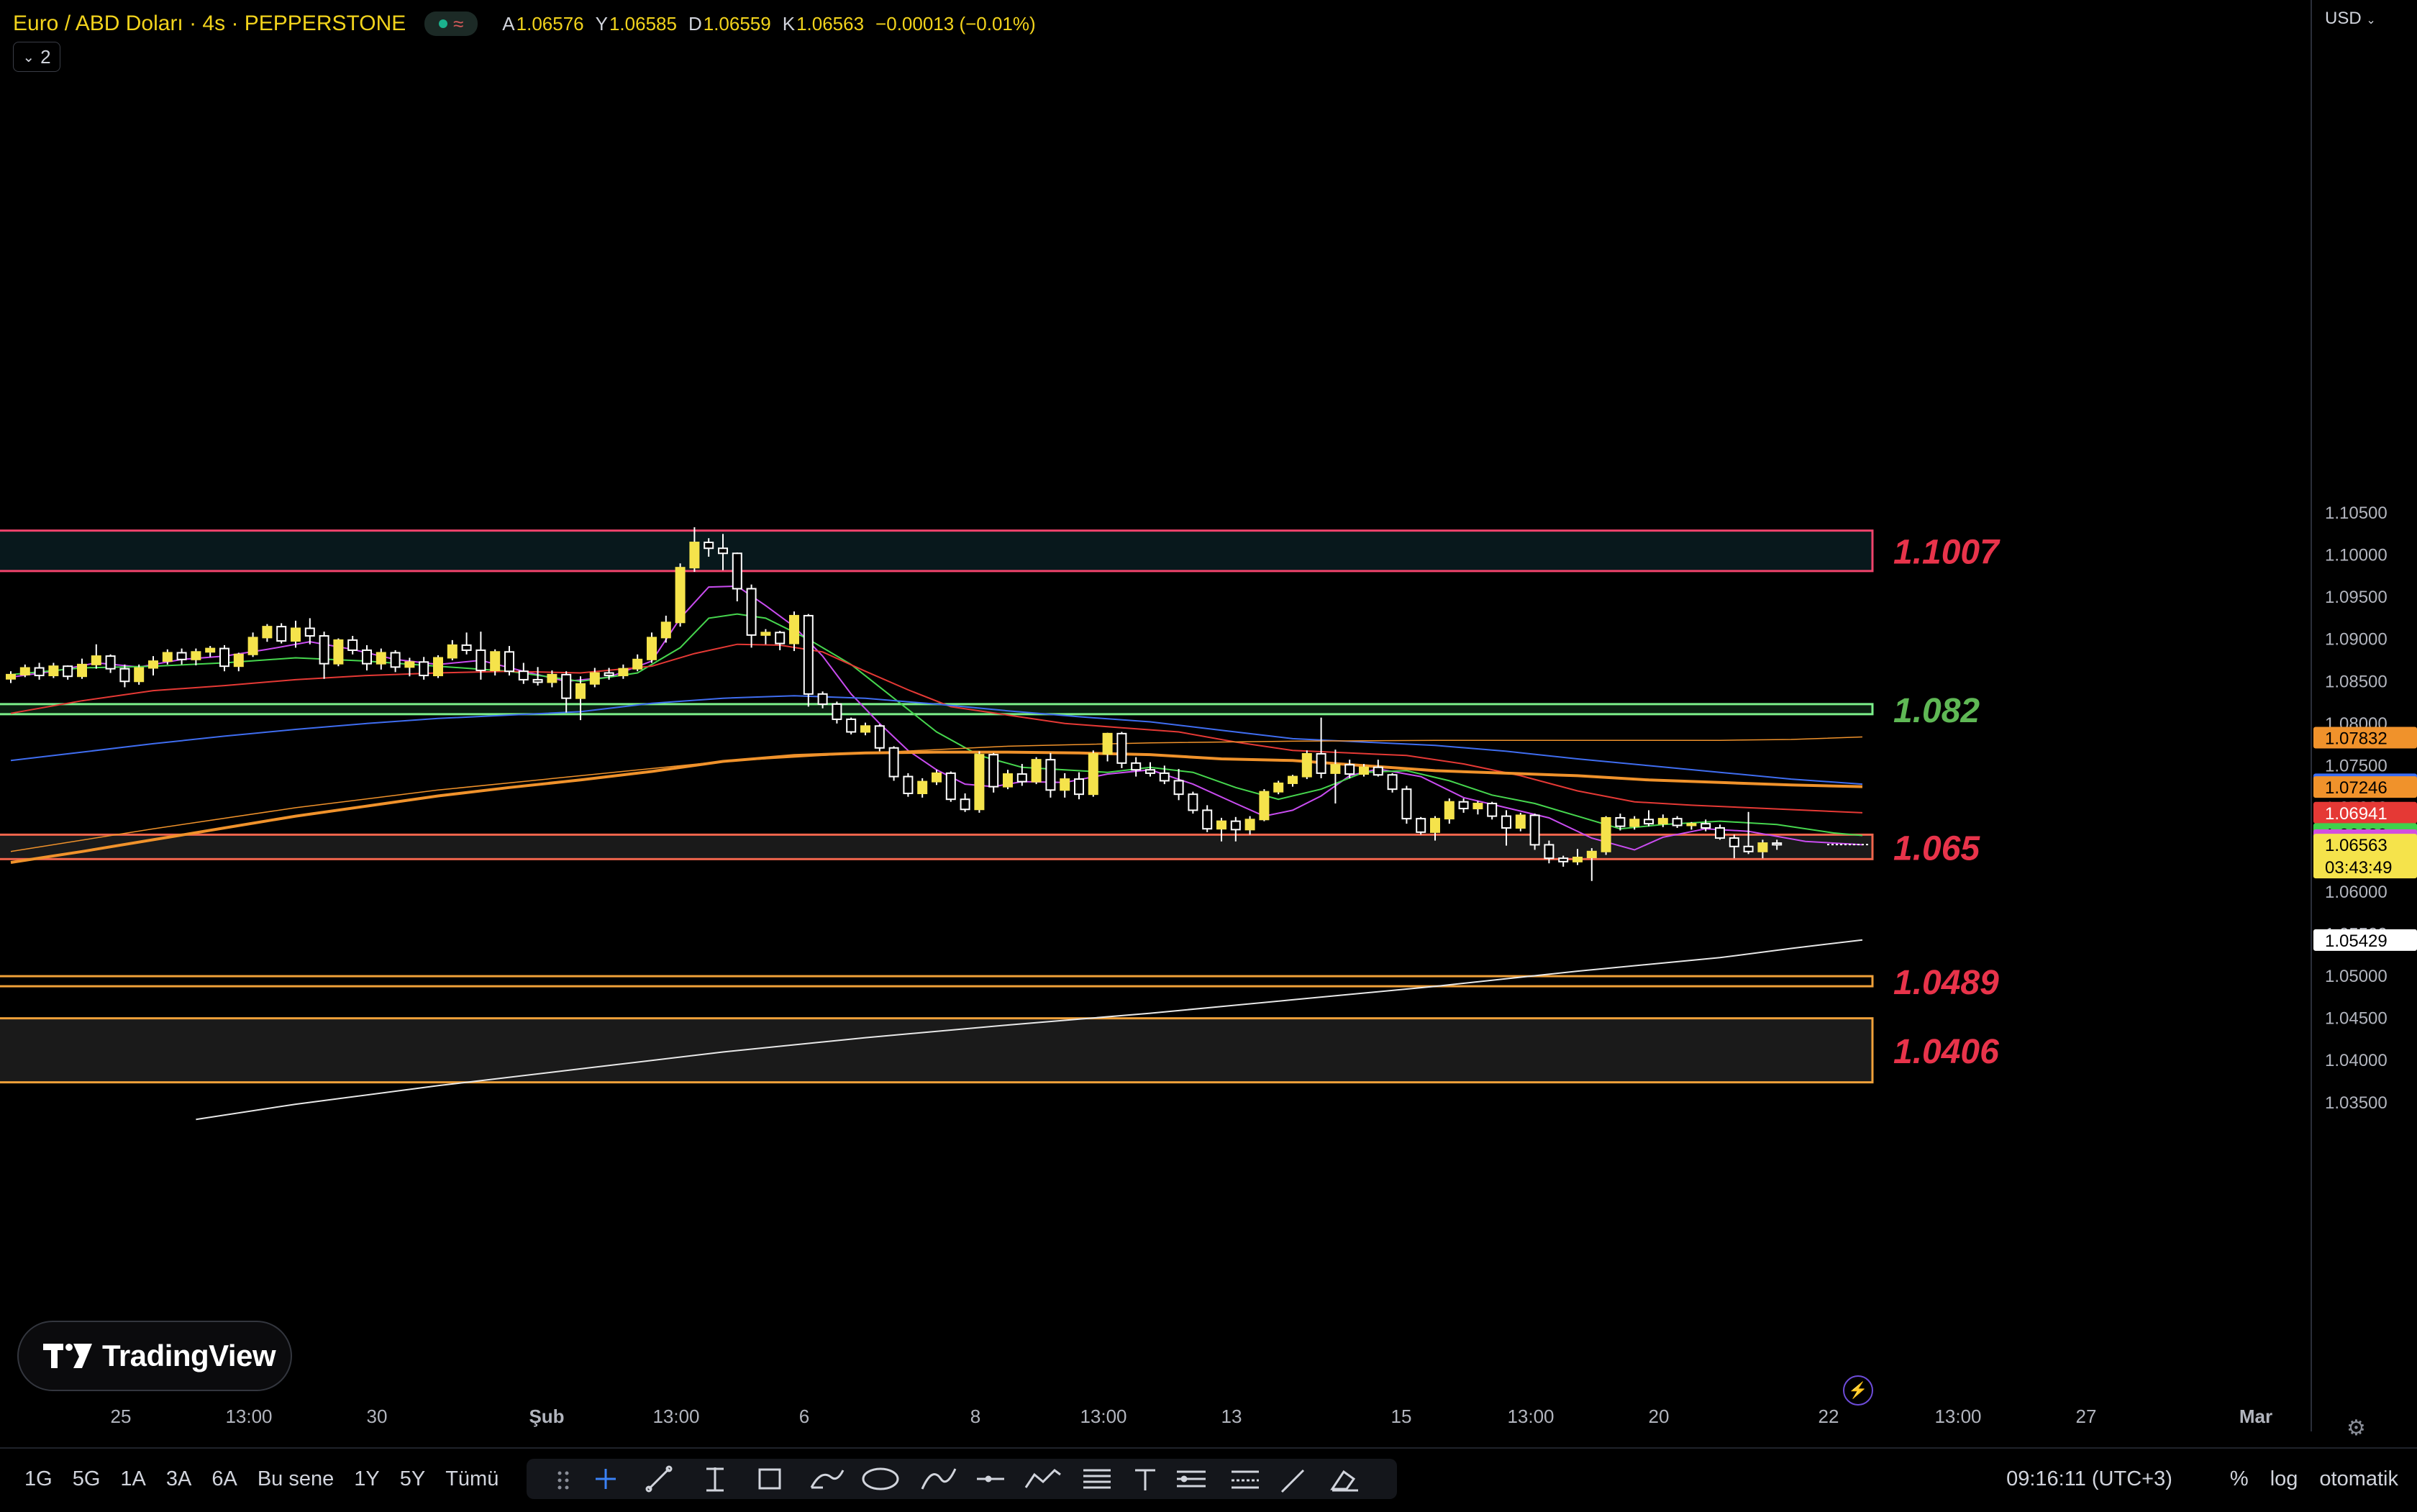  What do you see at coordinates (154, 1356) in the screenshot?
I see `tradingview-logo: TradingView` at bounding box center [154, 1356].